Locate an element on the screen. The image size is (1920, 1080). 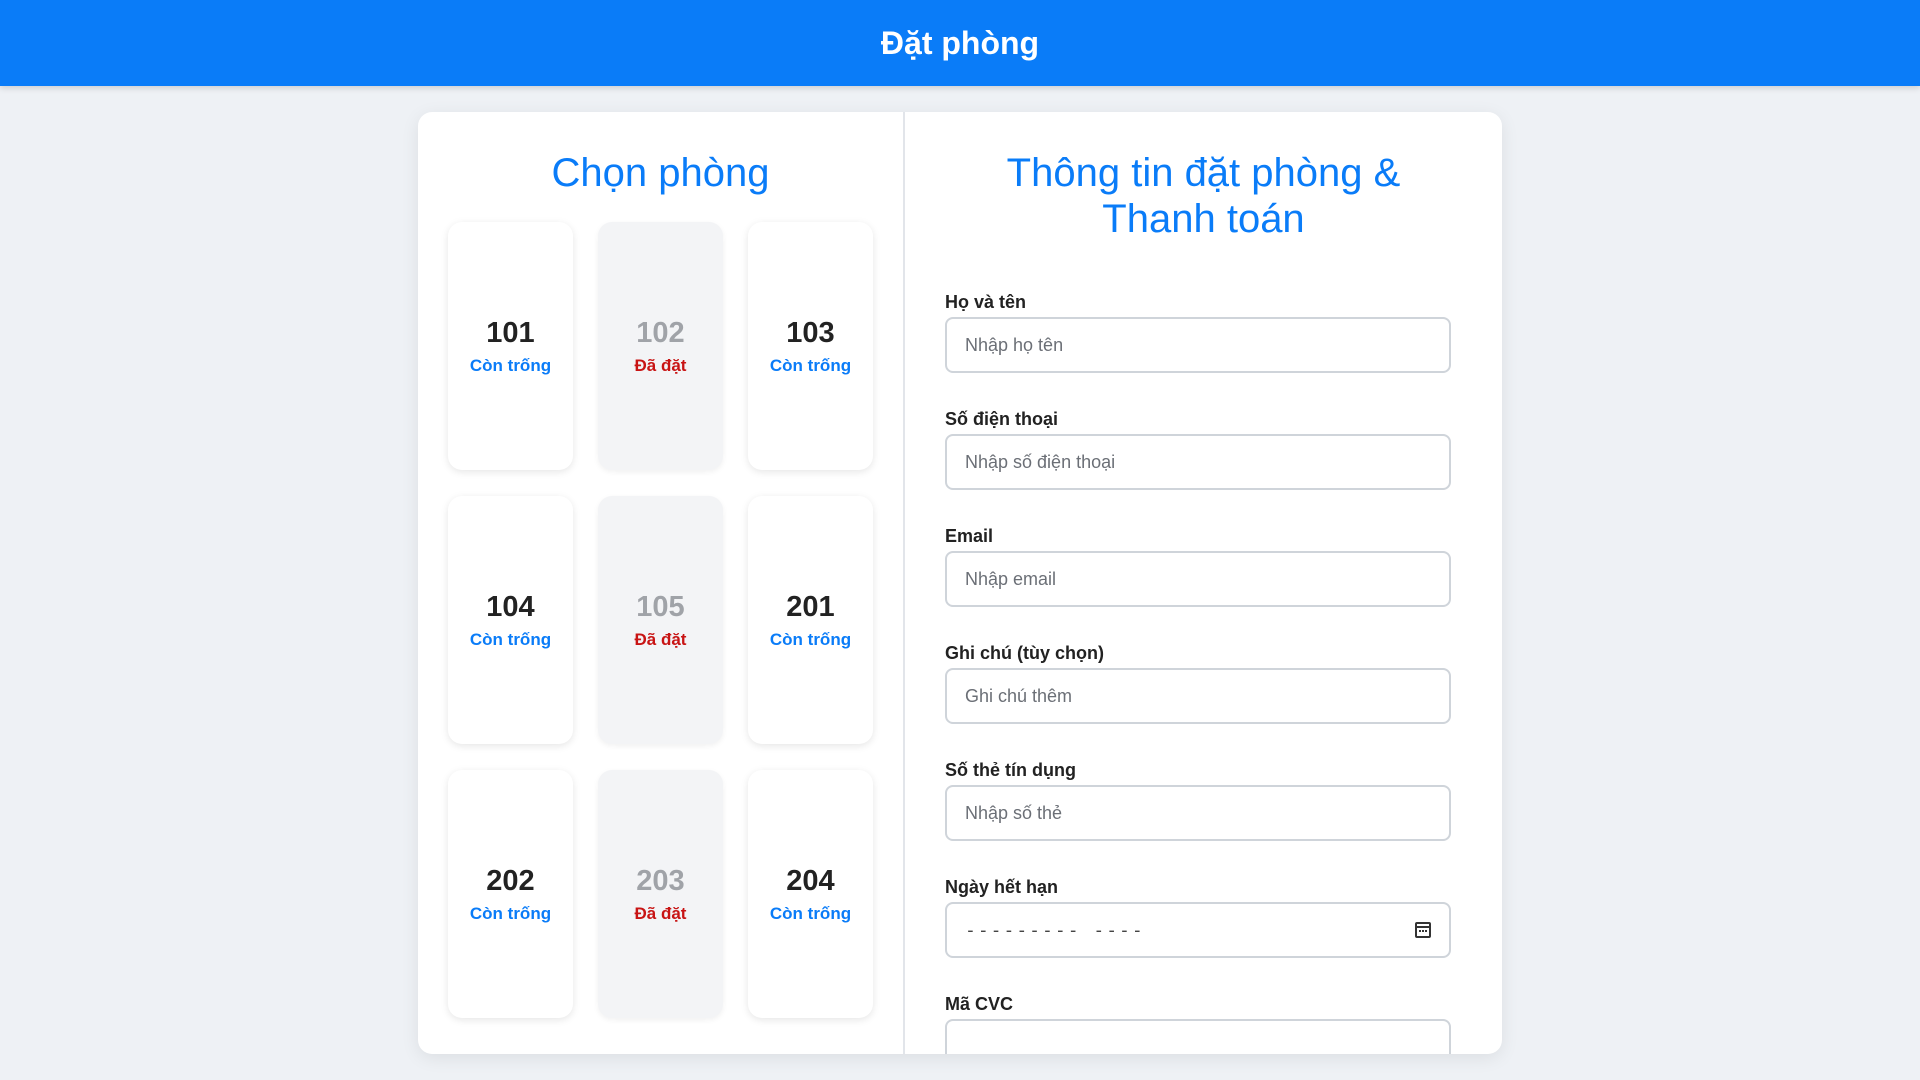
room-card-103: 103 Còn trống is located at coordinates (810, 346).